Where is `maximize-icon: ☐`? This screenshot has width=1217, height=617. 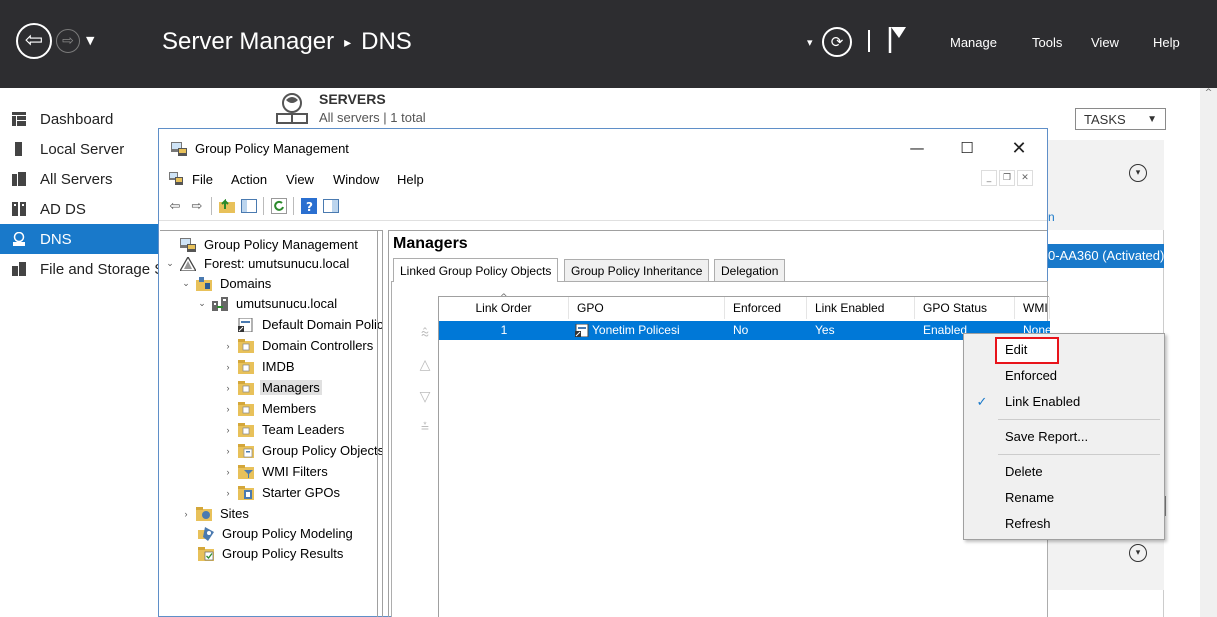 maximize-icon: ☐ is located at coordinates (967, 148).